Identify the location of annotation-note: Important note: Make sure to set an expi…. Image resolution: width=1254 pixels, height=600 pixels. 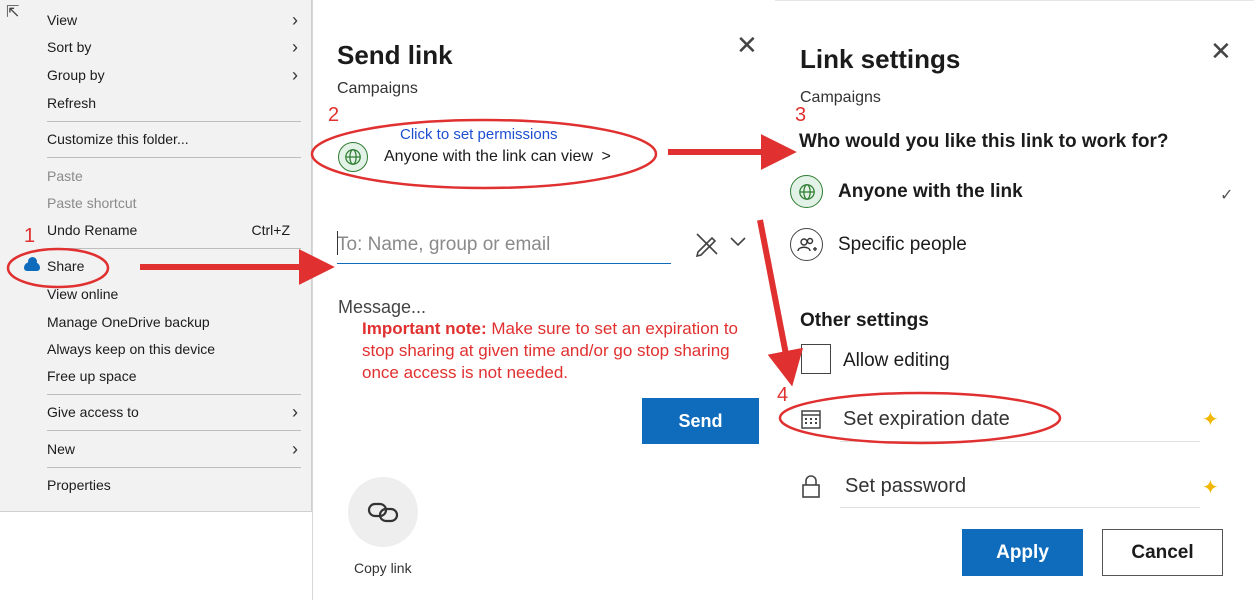
(557, 351).